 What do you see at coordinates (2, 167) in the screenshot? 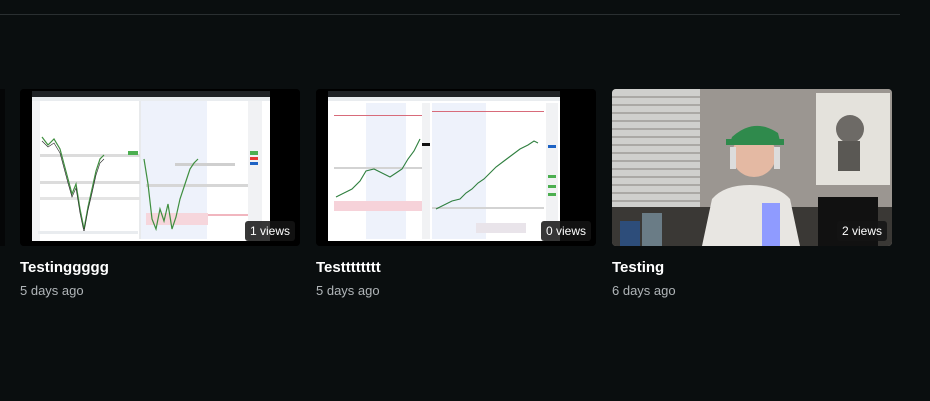
I see `previous-card-edge` at bounding box center [2, 167].